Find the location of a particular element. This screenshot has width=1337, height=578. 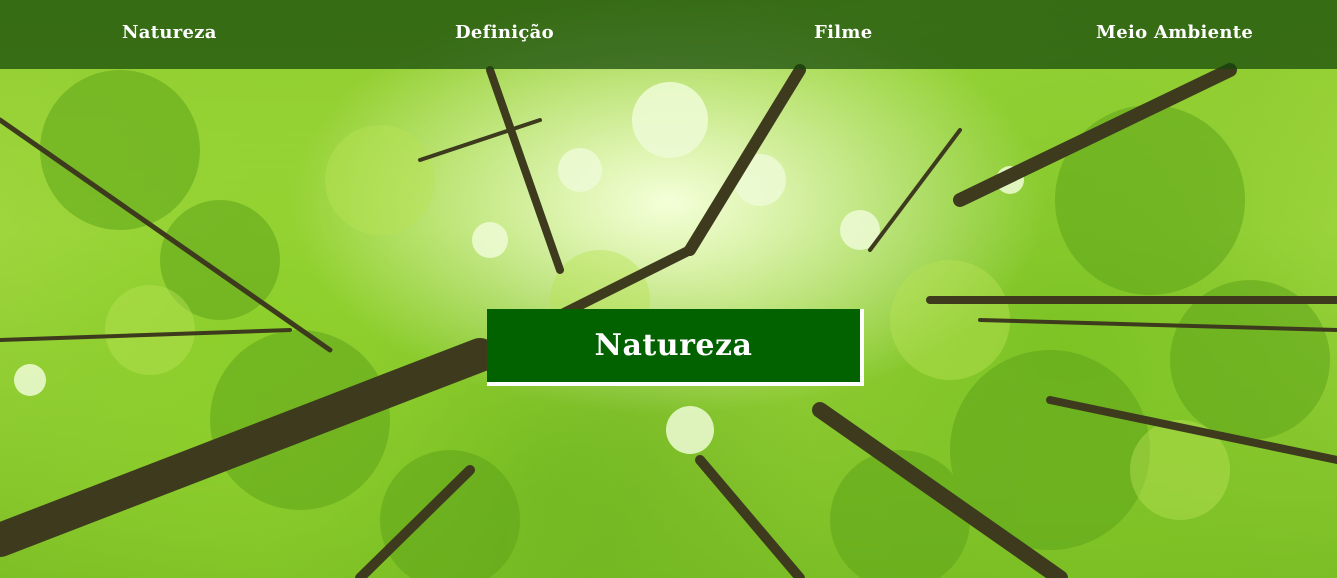

hero-title-box: Natureza is located at coordinates (675, 347).